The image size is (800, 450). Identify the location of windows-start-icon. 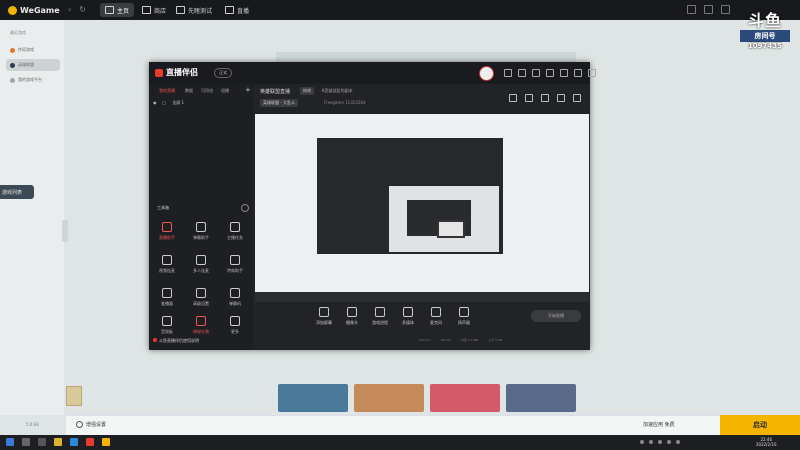
(10, 442).